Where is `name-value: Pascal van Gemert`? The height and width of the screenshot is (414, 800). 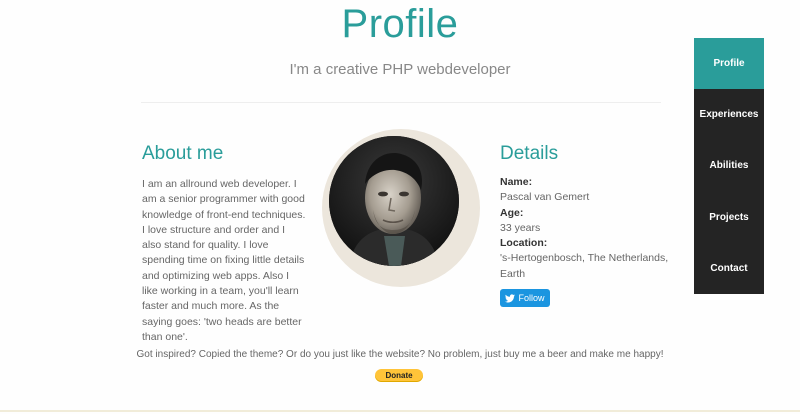
name-value: Pascal van Gemert is located at coordinates (545, 197).